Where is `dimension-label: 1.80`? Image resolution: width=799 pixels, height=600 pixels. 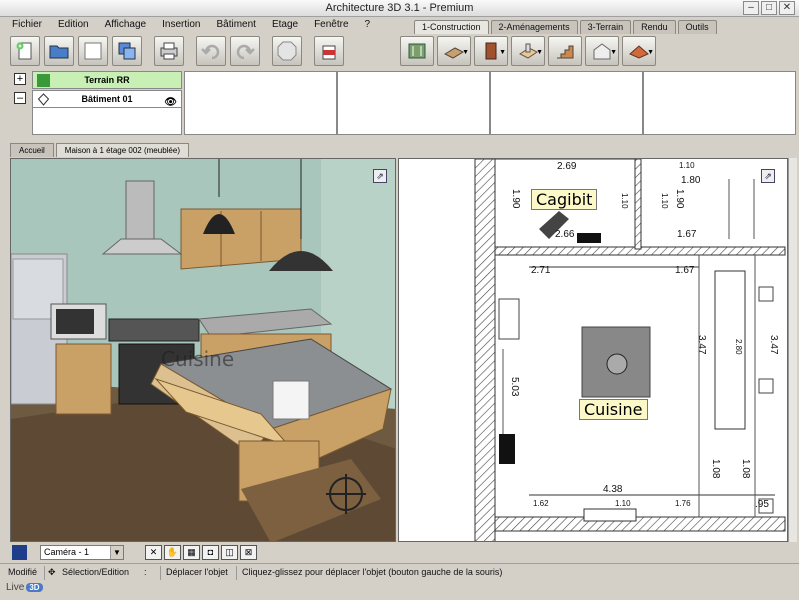
dimension-label: 1.80 is located at coordinates (691, 180).